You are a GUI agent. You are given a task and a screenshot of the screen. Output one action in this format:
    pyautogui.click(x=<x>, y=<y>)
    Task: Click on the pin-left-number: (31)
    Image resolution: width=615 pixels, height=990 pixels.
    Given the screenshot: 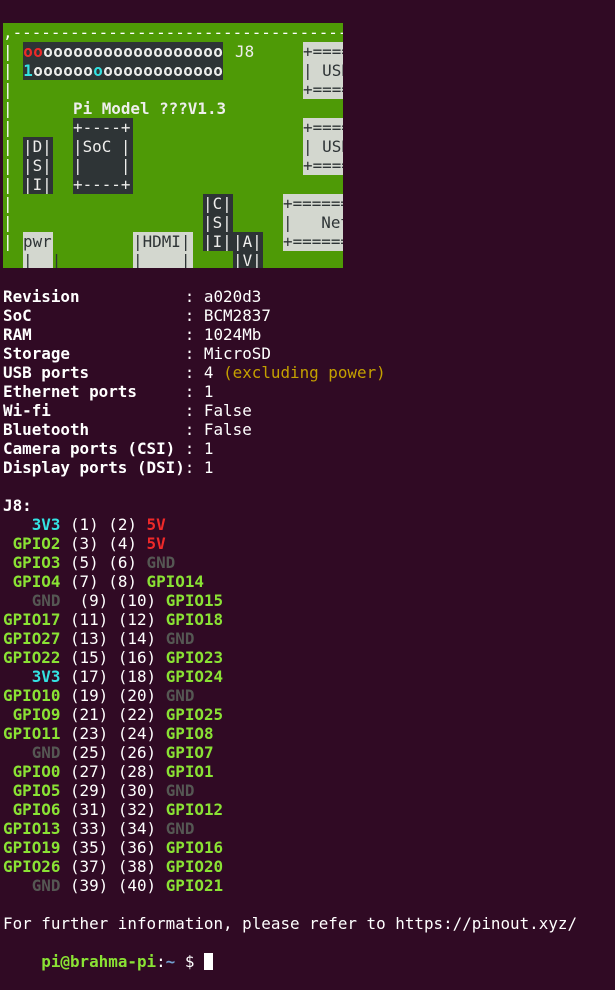 What is the action you would take?
    pyautogui.click(x=89, y=809)
    